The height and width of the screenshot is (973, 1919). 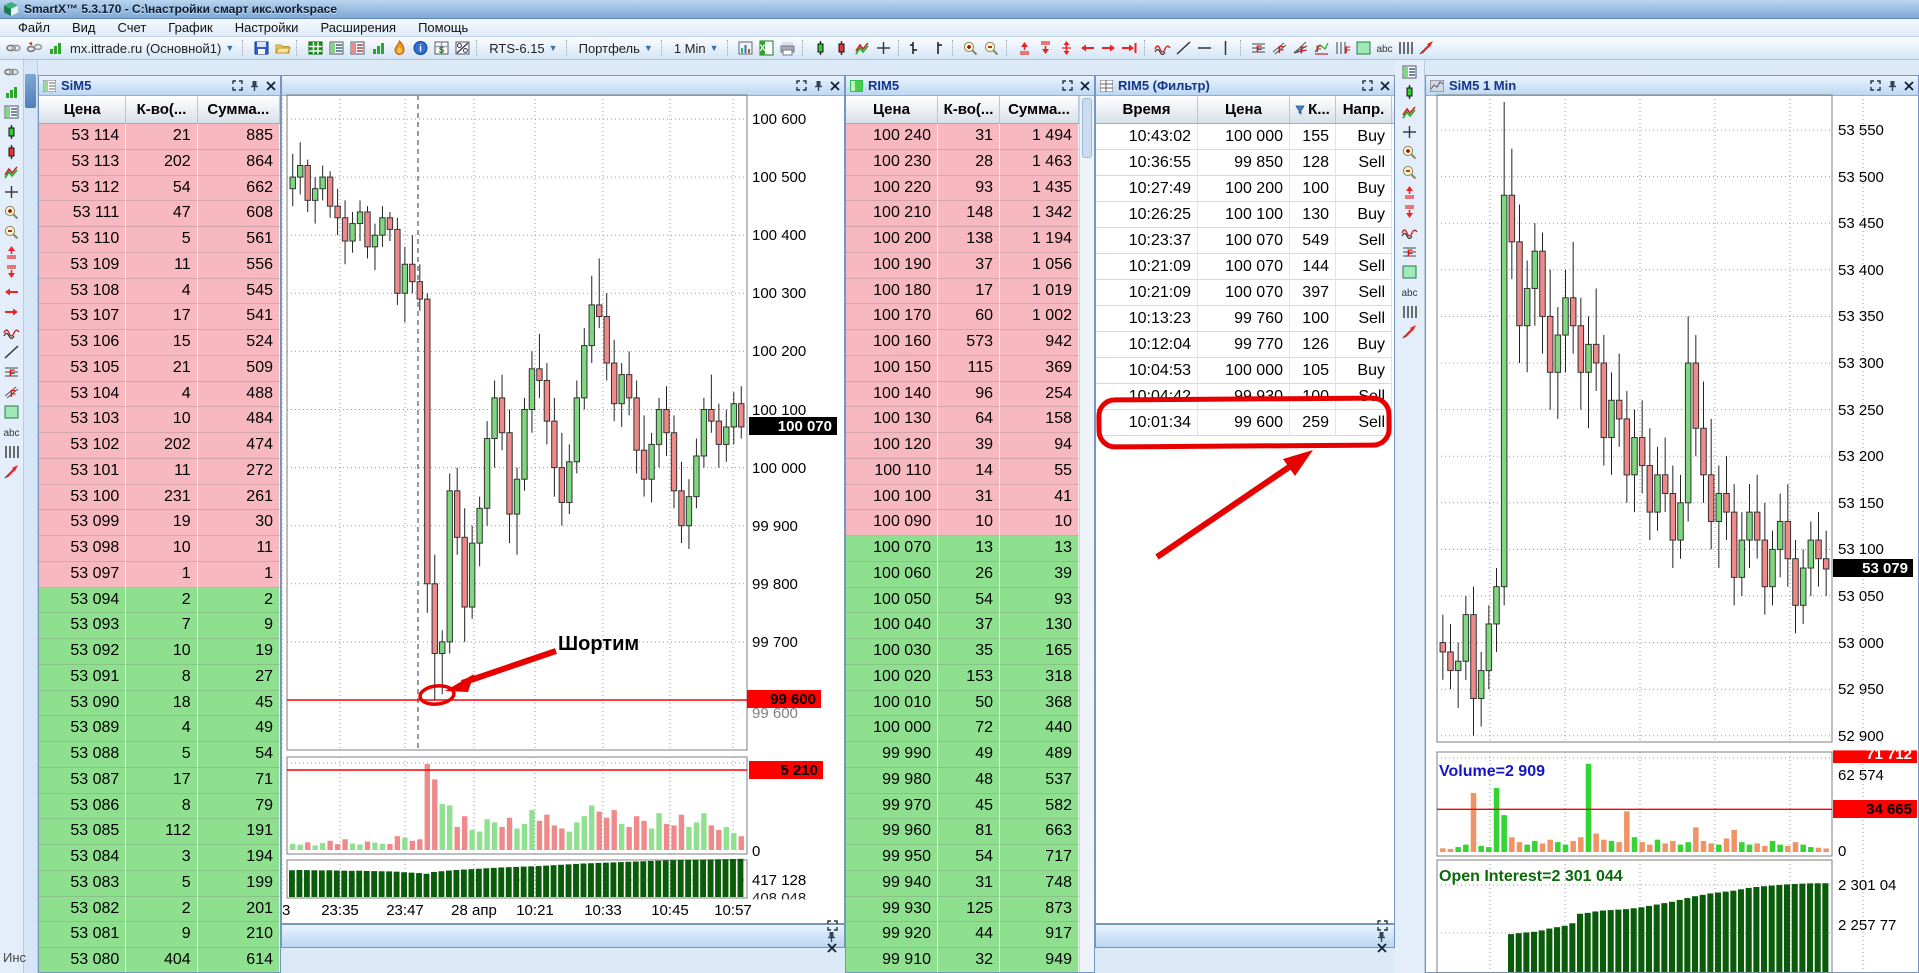 What do you see at coordinates (962, 420) in the screenshot?
I see `ask-row: 100 130 64 158` at bounding box center [962, 420].